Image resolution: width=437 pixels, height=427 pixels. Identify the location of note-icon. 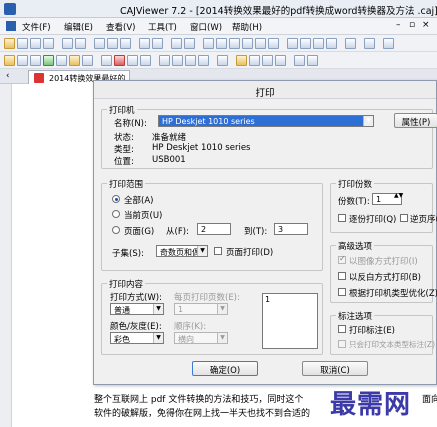
(106, 60).